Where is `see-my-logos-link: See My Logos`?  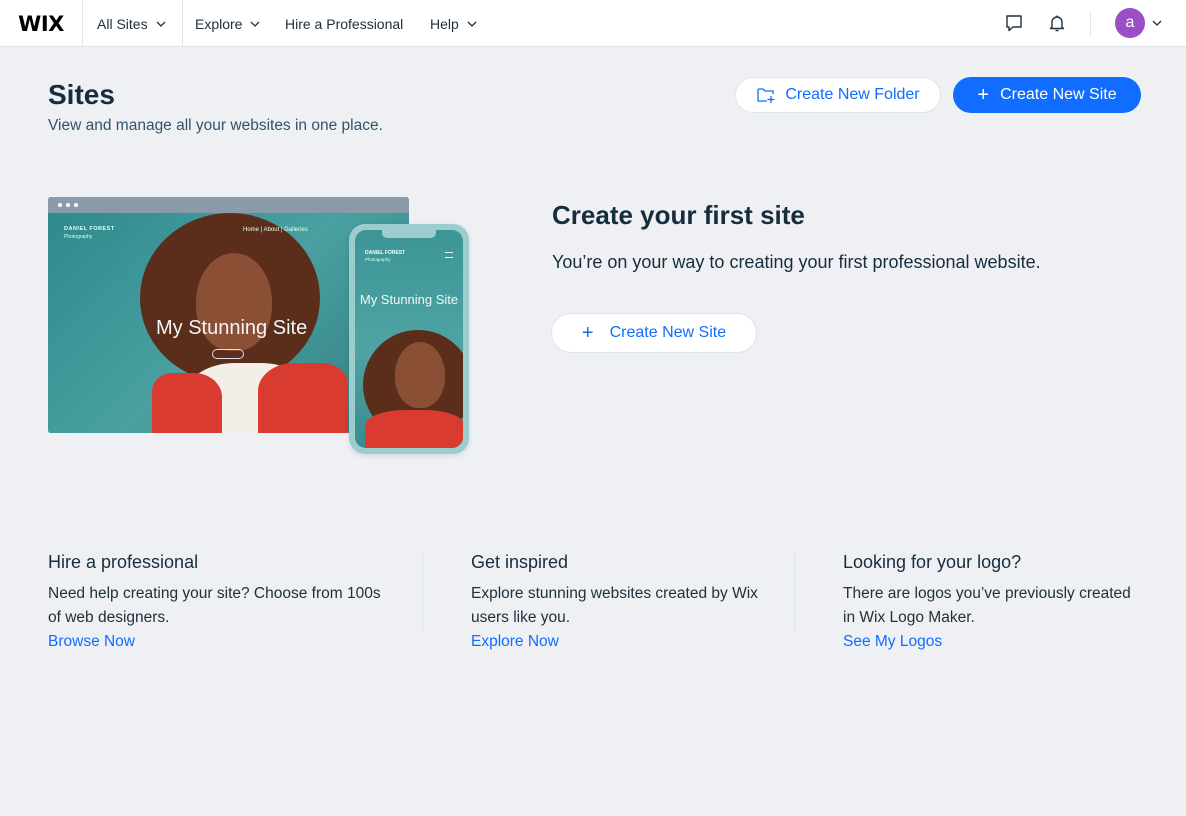
see-my-logos-link: See My Logos is located at coordinates (988, 642).